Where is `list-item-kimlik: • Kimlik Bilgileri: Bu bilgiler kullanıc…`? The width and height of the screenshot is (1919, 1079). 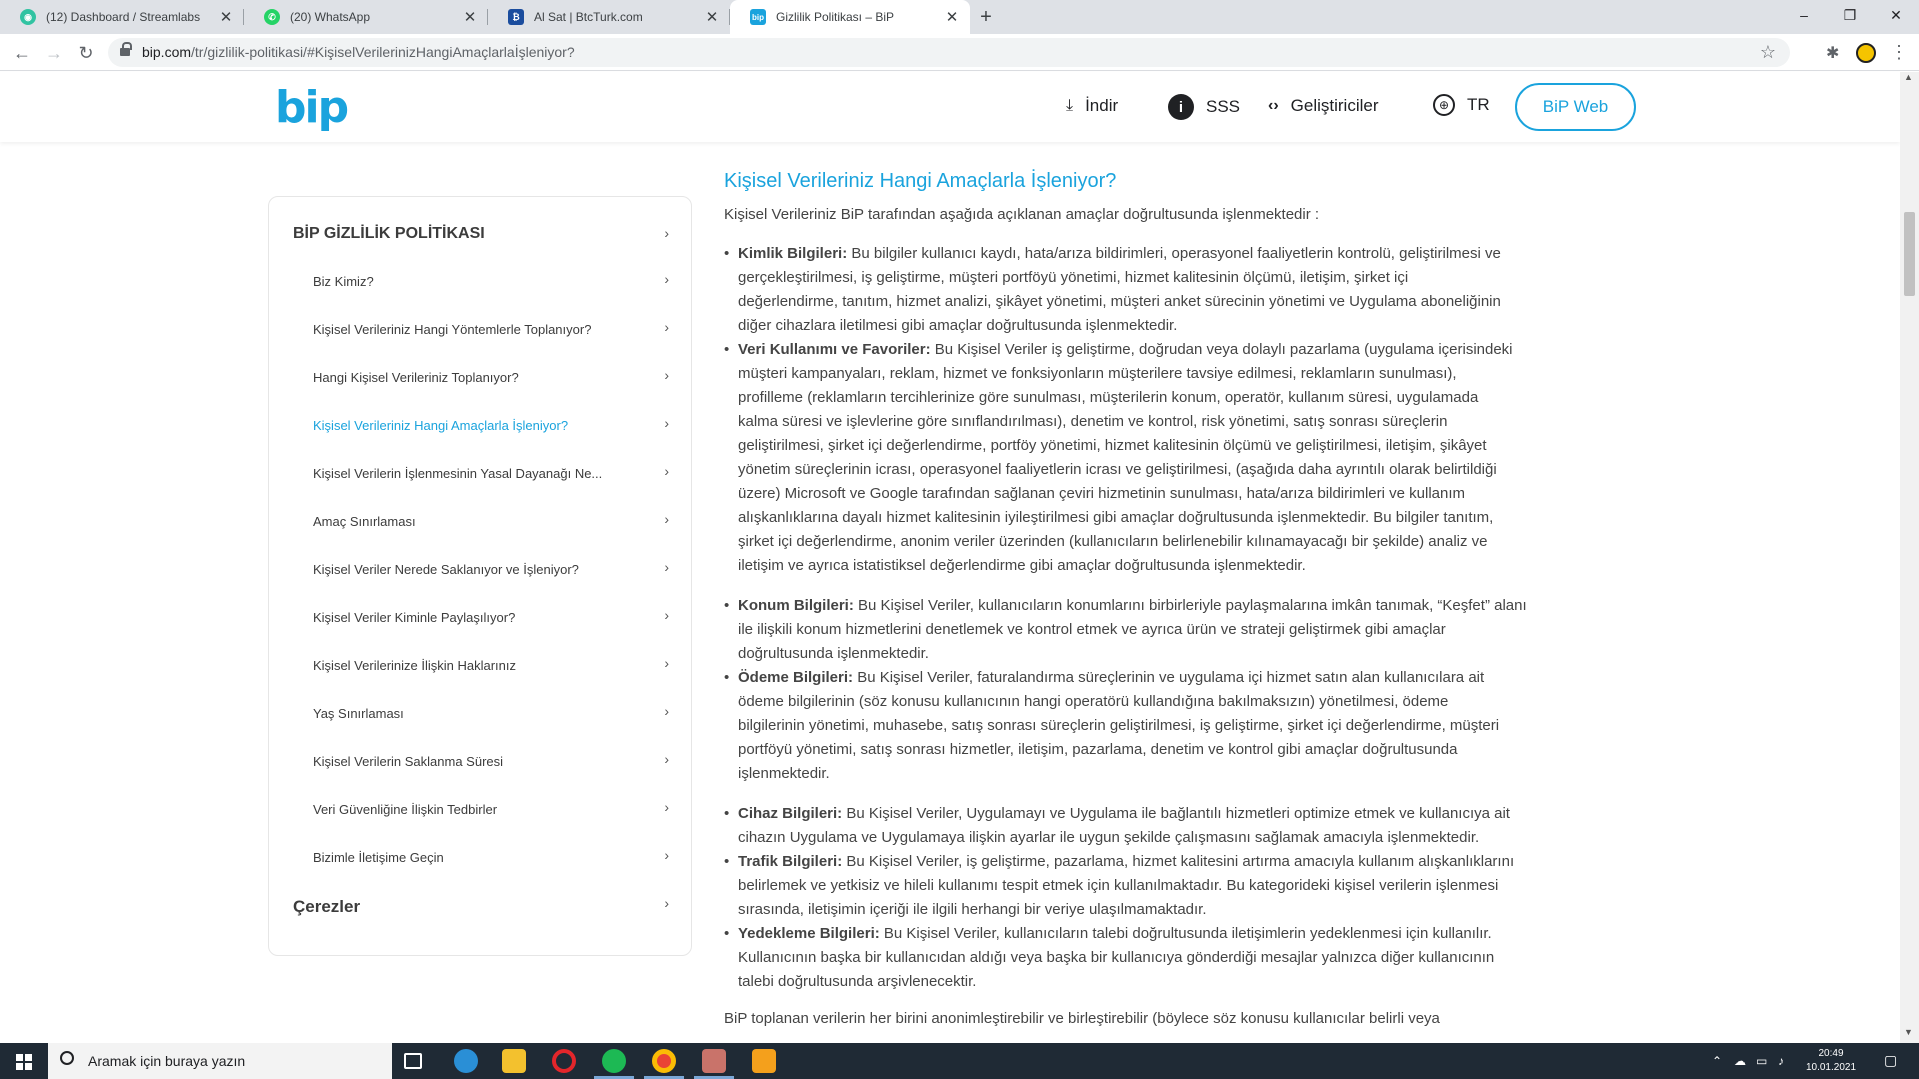 list-item-kimlik: • Kimlik Bilgileri: Bu bilgiler kullanıc… is located at coordinates (1163, 290).